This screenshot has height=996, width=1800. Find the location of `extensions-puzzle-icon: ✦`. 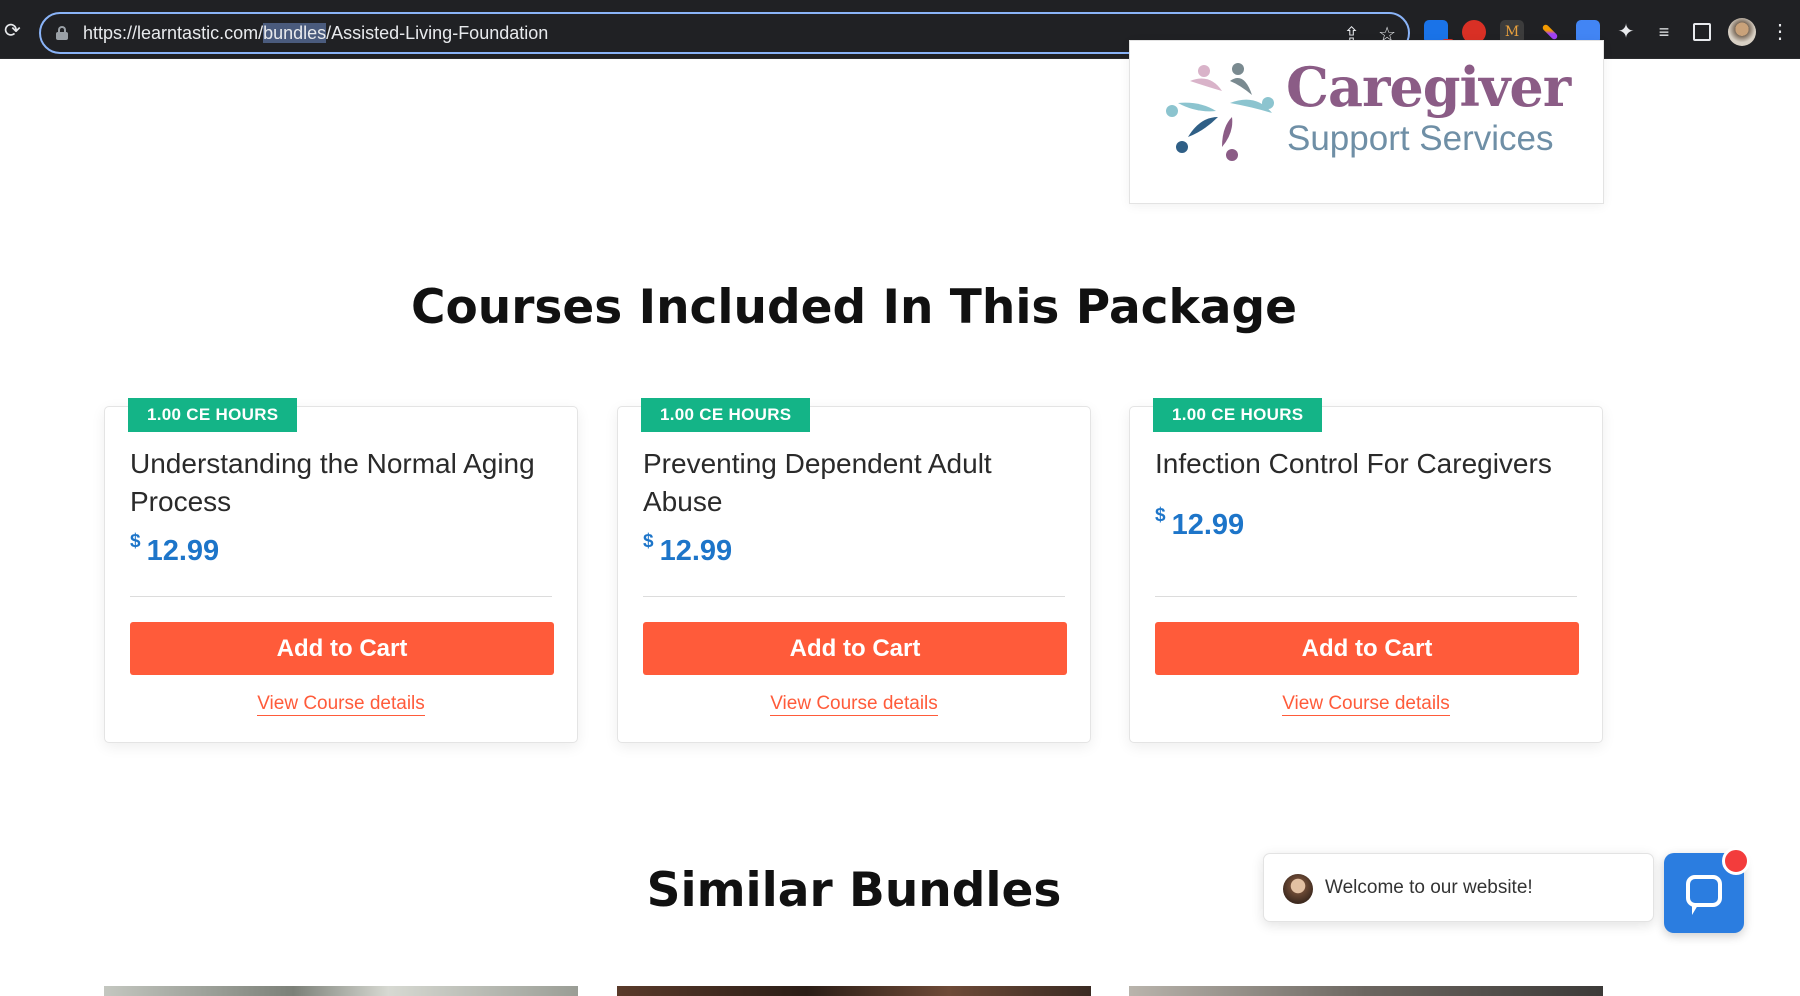

extensions-puzzle-icon: ✦ is located at coordinates (1626, 32).